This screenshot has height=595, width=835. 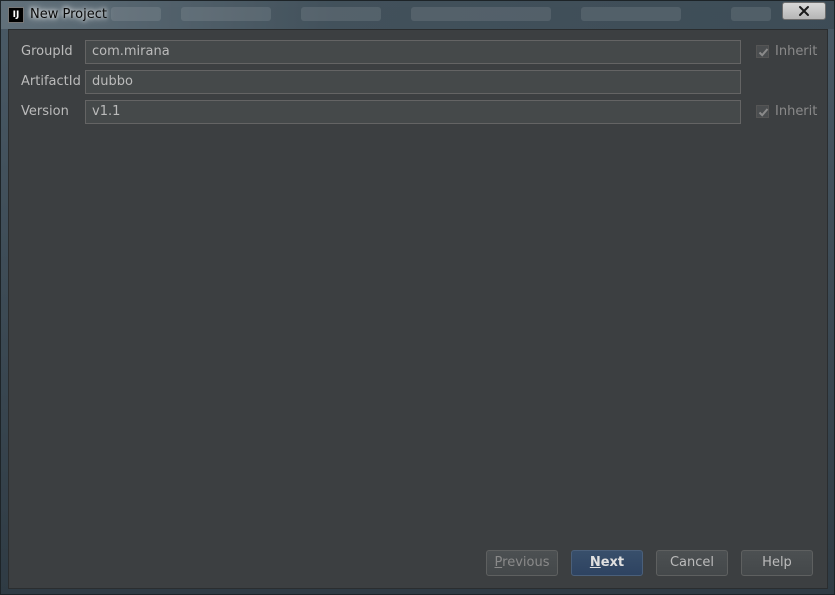 I want to click on artifact-id-field: dubbo, so click(x=413, y=82).